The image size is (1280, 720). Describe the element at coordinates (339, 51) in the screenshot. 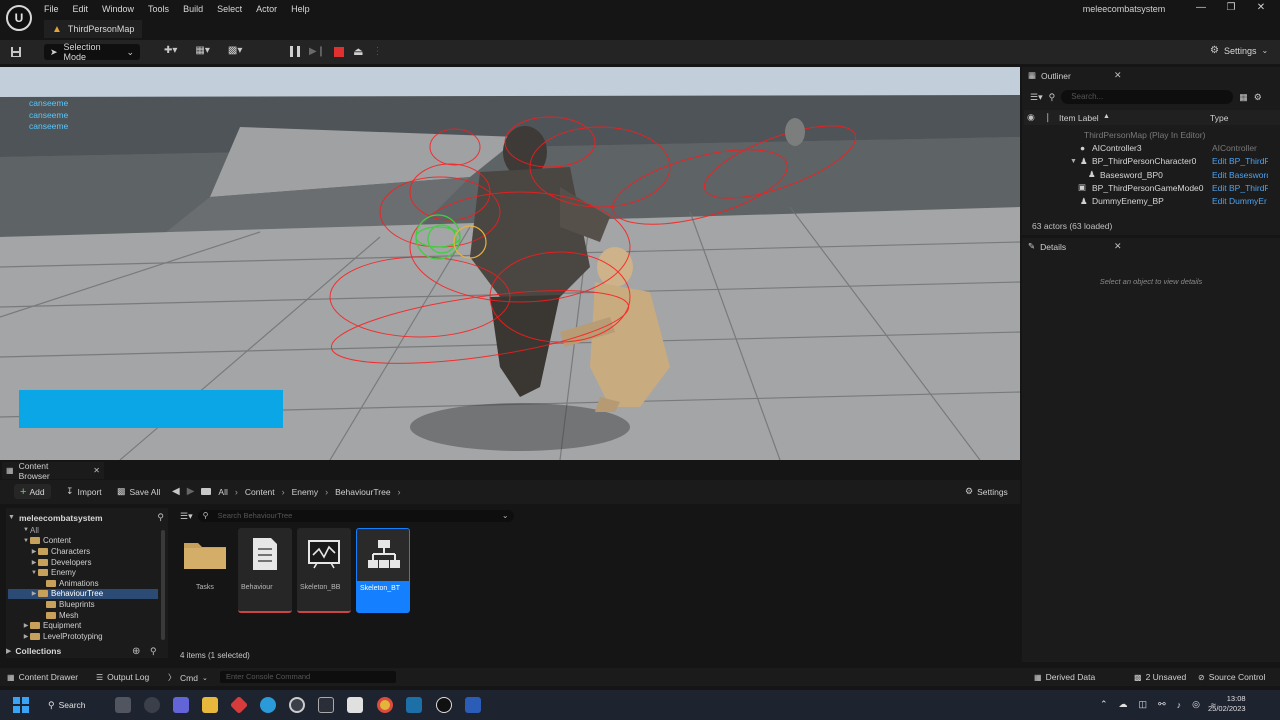

I see `stop-button` at that location.